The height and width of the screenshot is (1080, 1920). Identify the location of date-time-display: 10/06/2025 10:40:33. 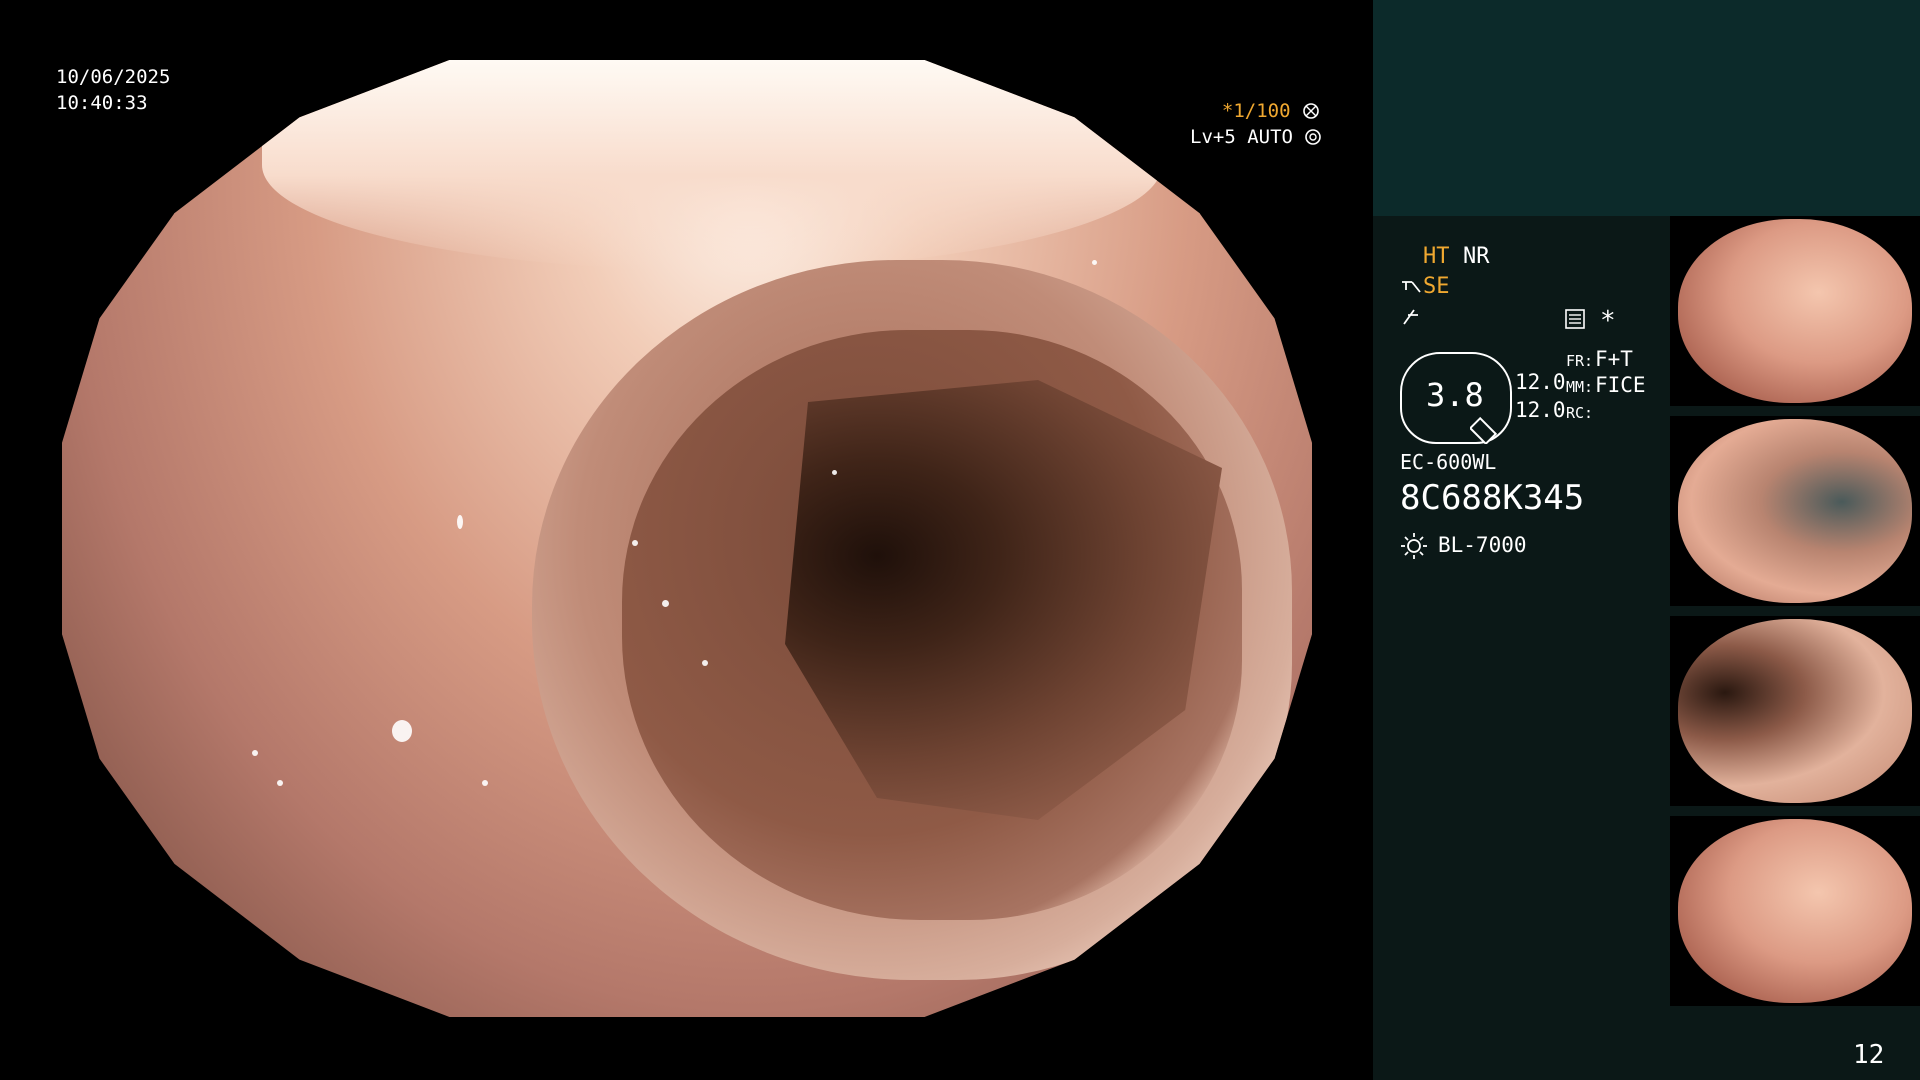
(113, 90).